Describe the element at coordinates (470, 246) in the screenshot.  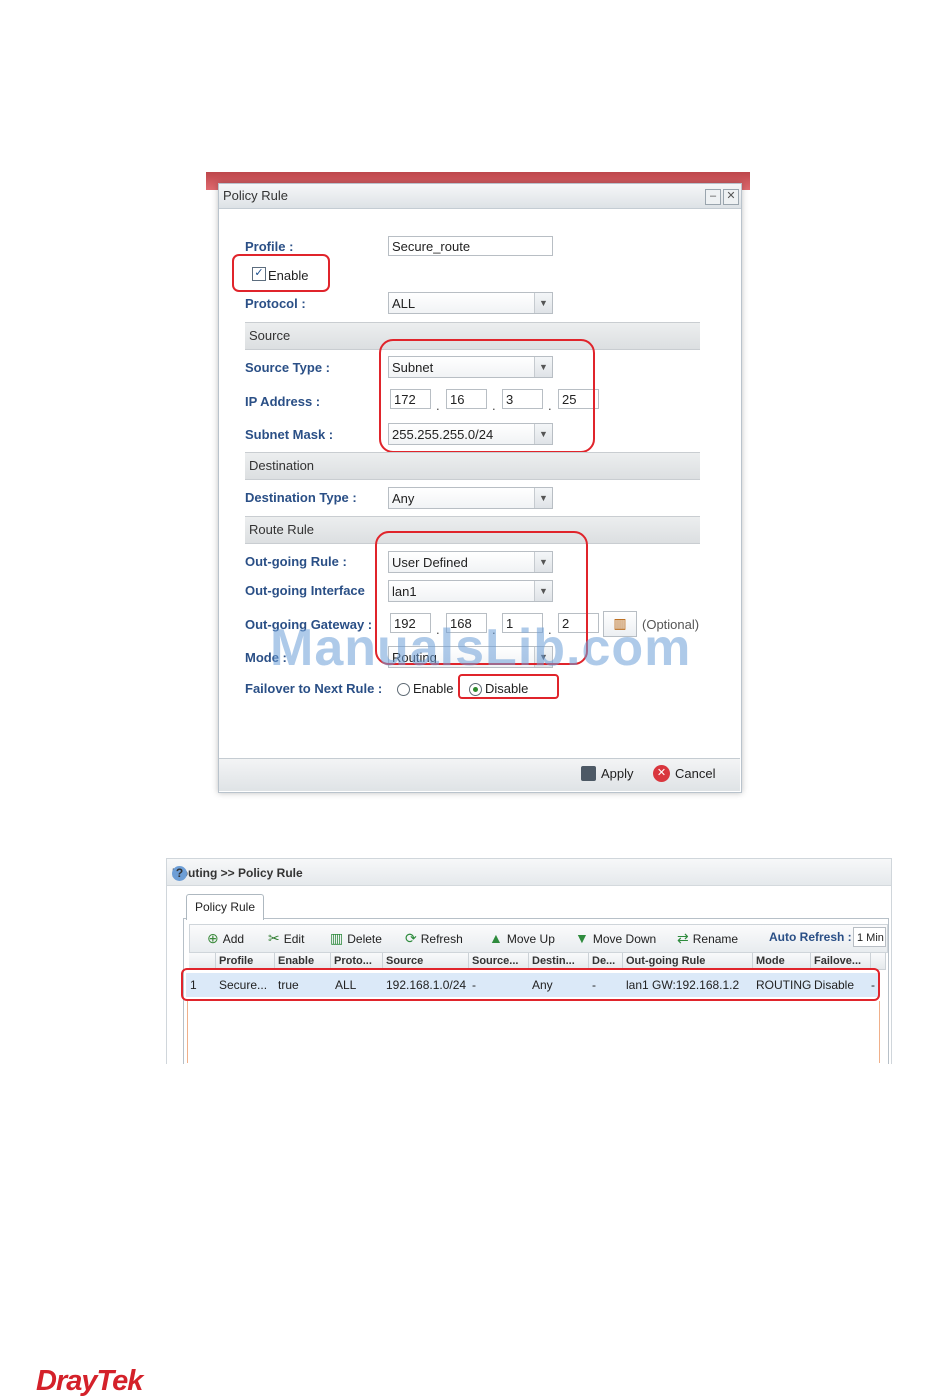
I see `profile-input: Secure_route` at that location.